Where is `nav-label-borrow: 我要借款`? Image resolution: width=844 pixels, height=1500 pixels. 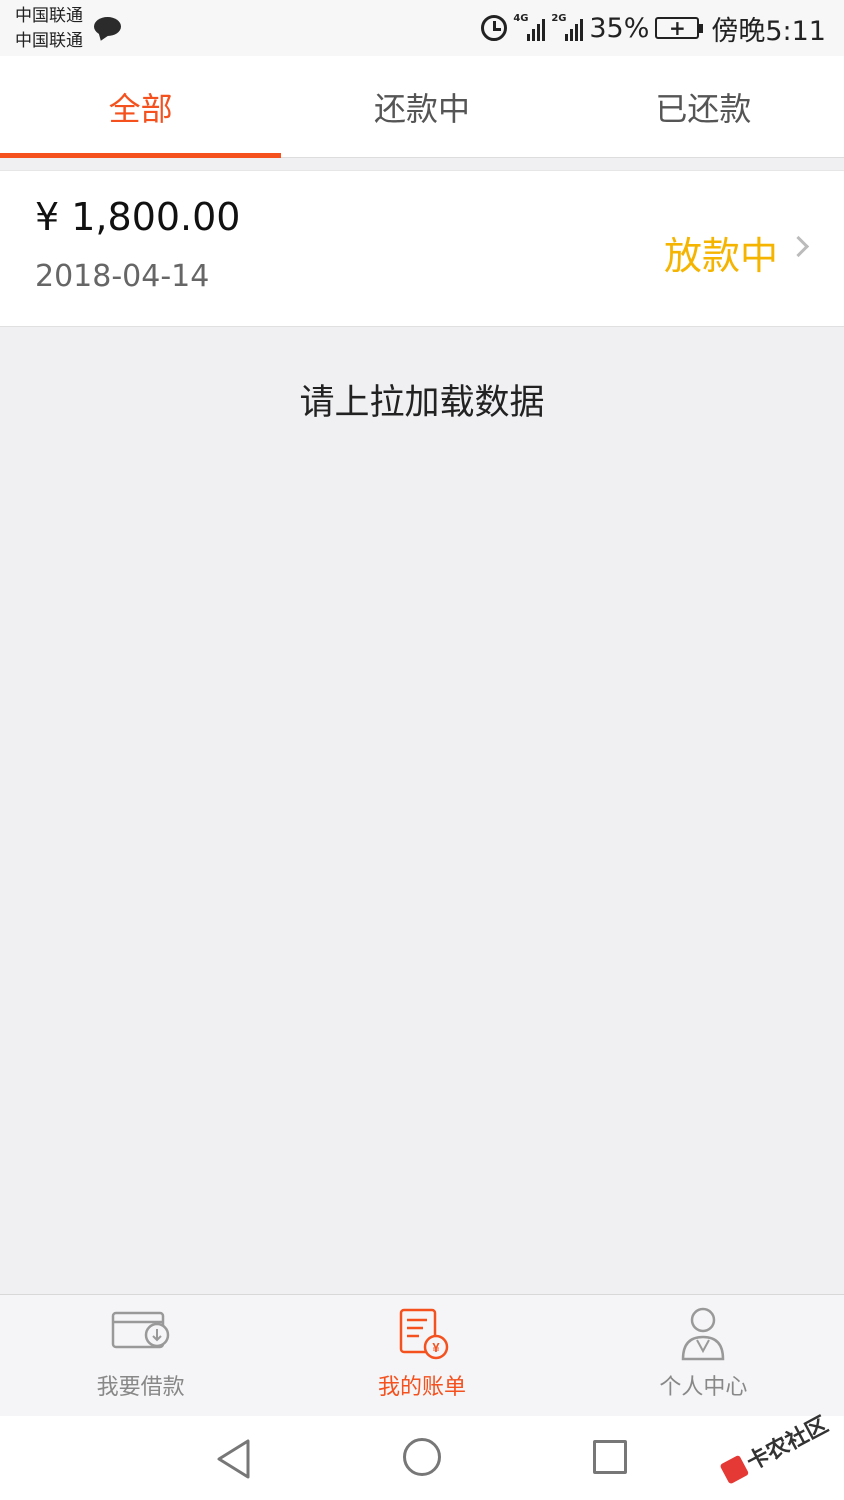
nav-label-borrow: 我要借款 is located at coordinates (140, 1387).